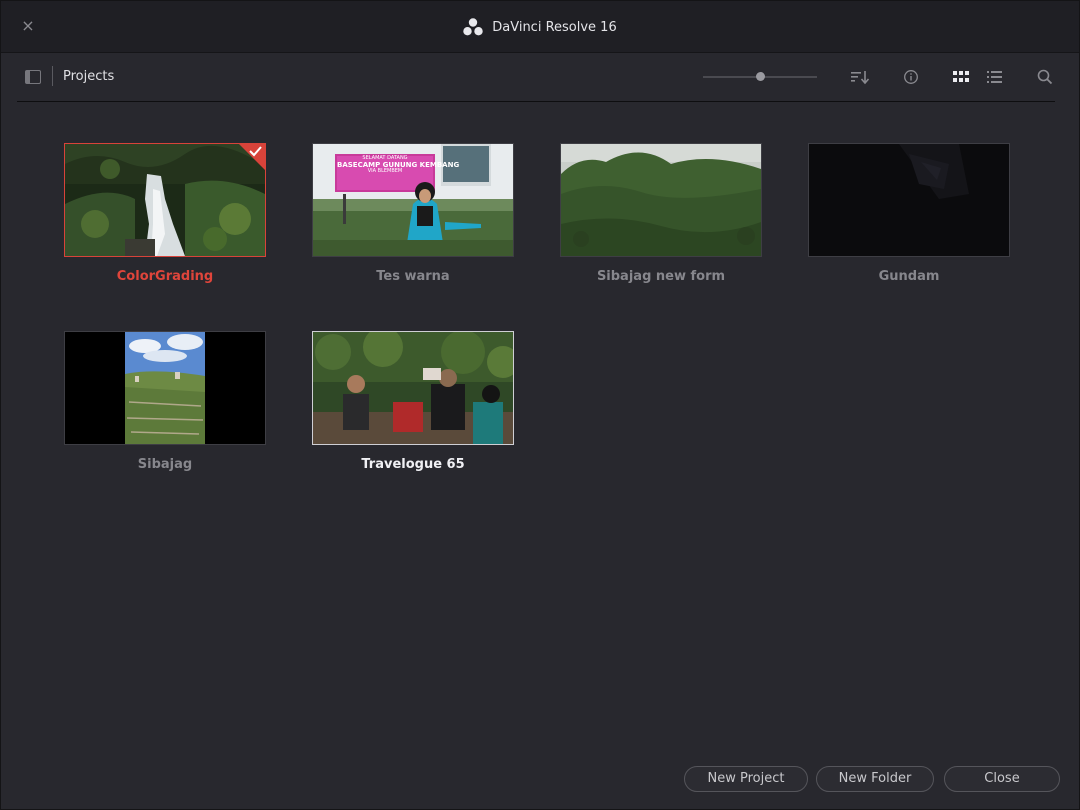 The image size is (1080, 810). I want to click on project-name: ColorGrading, so click(165, 276).